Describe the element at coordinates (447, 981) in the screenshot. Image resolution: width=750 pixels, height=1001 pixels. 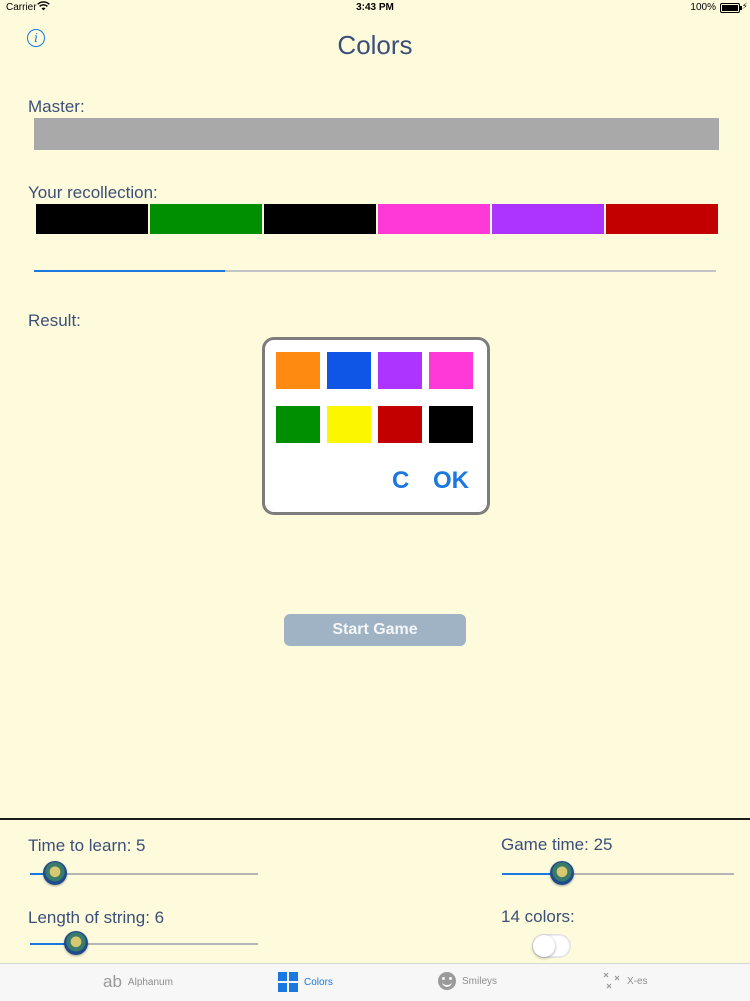
I see `smiley-icon` at that location.